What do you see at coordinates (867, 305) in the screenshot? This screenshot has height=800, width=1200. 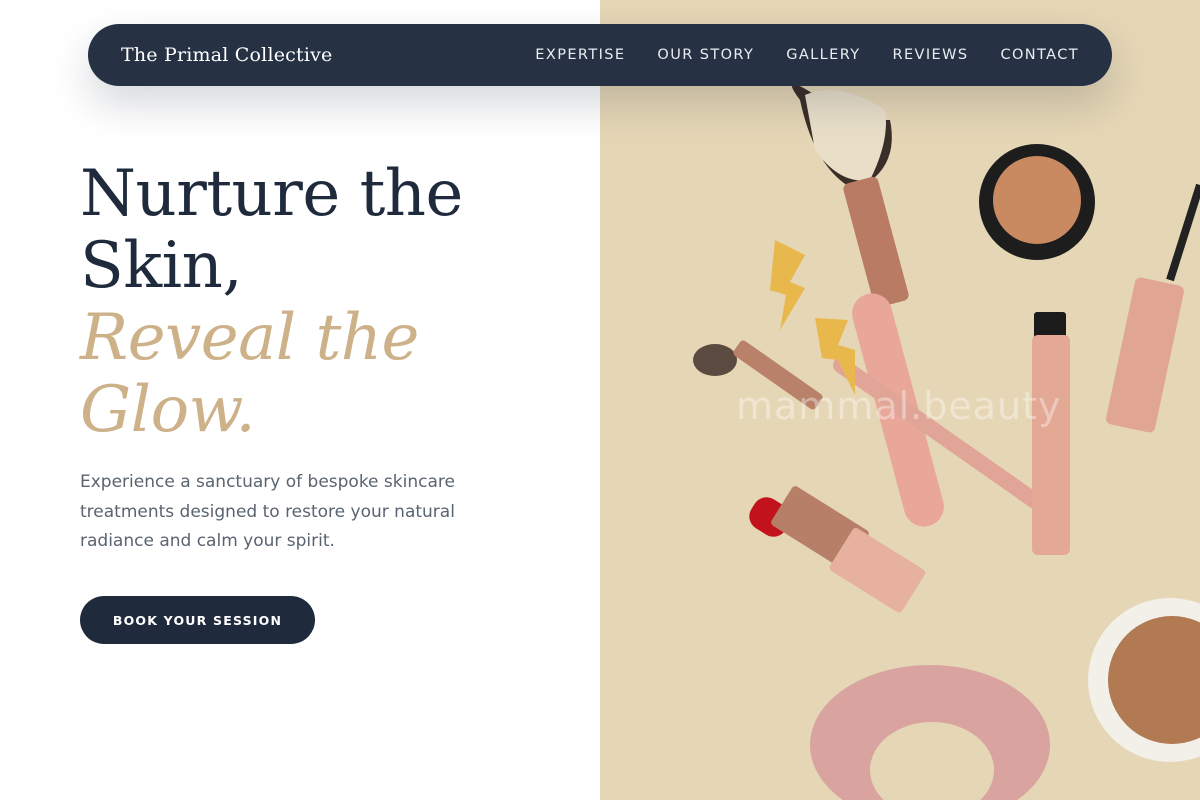 I see `powder-brush` at bounding box center [867, 305].